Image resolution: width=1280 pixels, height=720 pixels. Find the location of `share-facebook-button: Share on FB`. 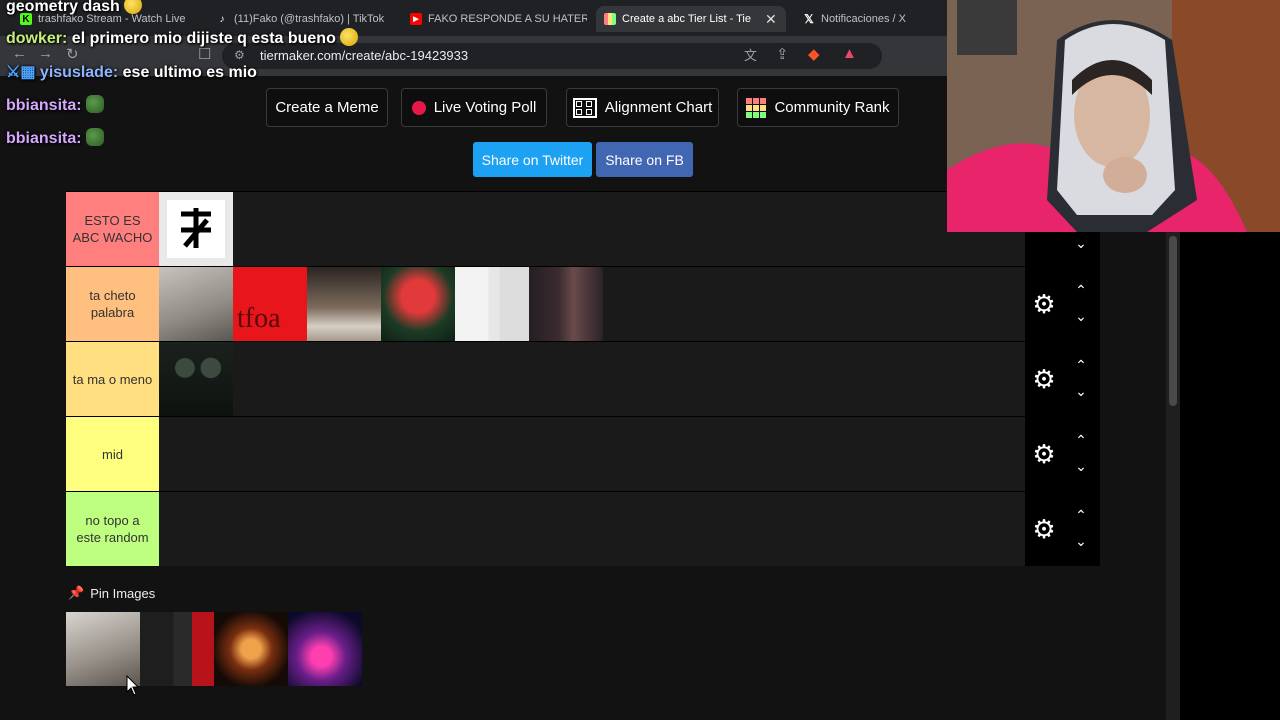

share-facebook-button: Share on FB is located at coordinates (644, 159).